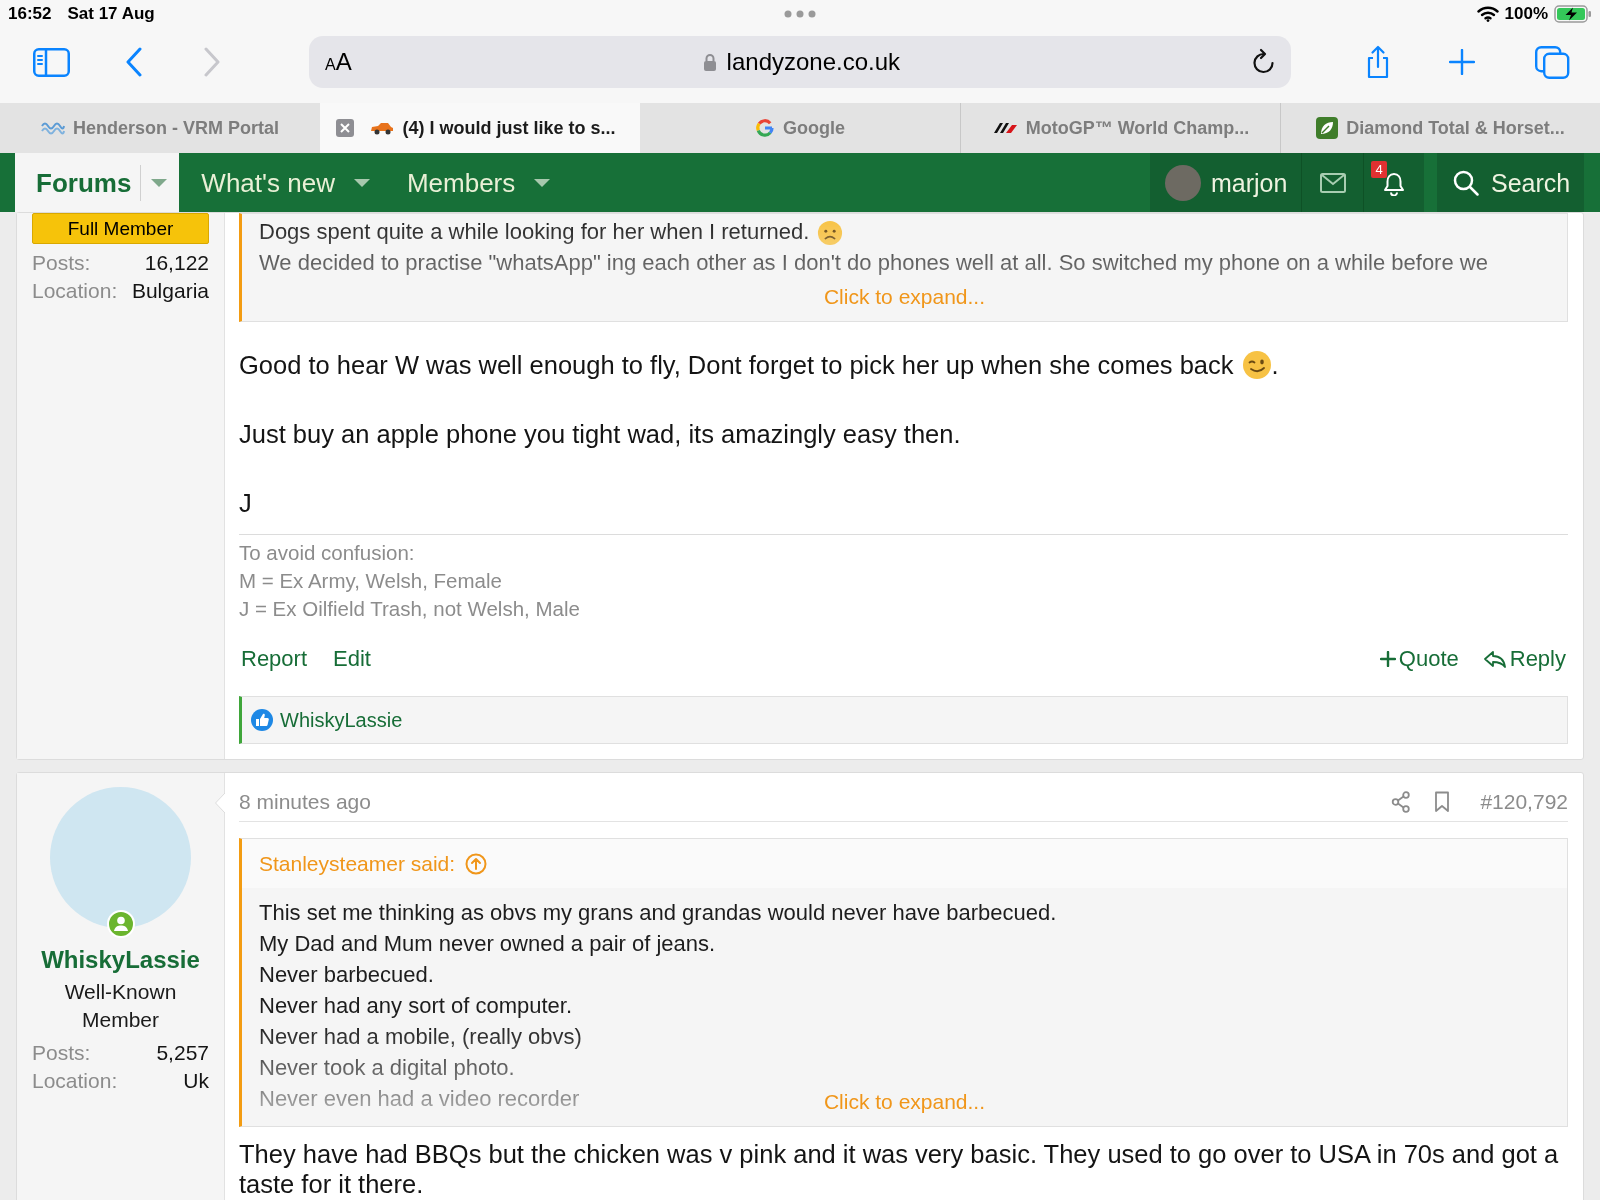  Describe the element at coordinates (1275, 365) in the screenshot. I see `post-text: .` at that location.